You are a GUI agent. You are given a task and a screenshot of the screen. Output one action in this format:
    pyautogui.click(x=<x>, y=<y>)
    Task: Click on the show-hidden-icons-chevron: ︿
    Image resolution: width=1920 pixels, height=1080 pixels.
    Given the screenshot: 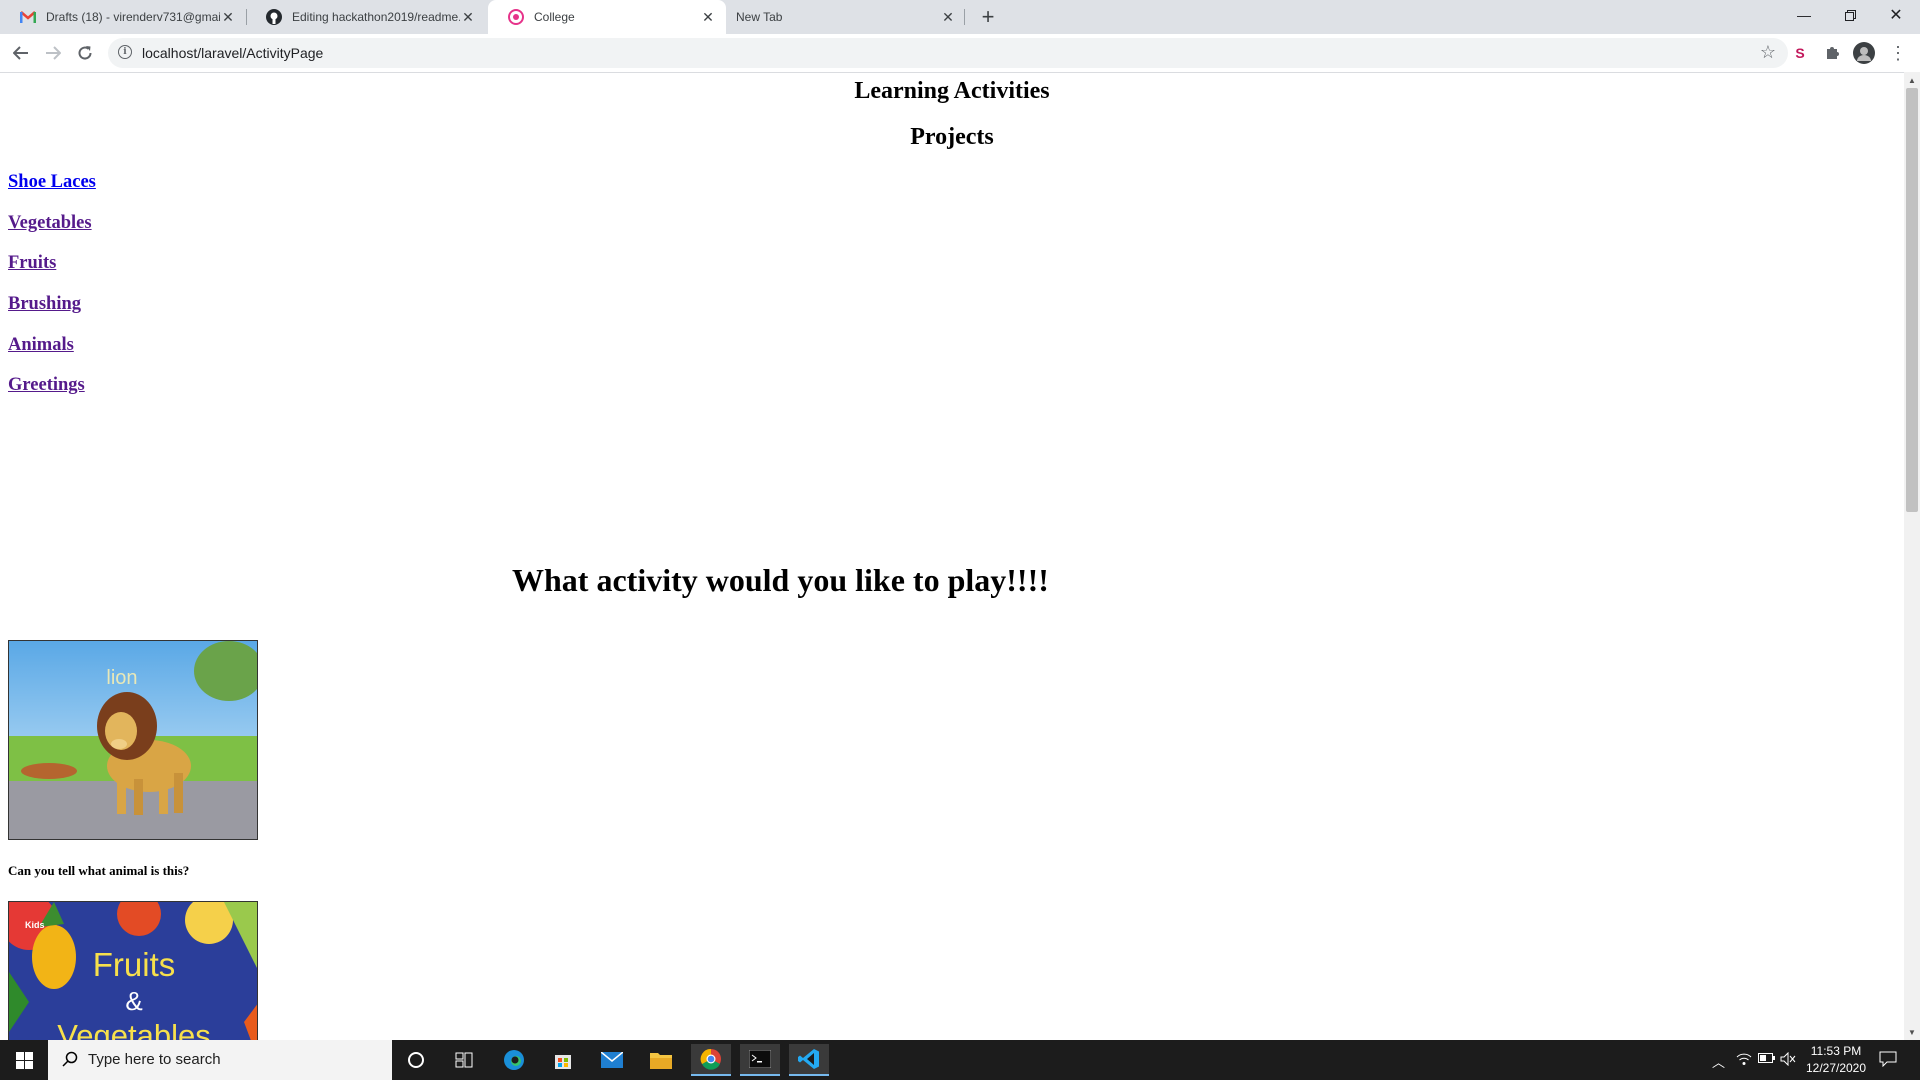 What is the action you would take?
    pyautogui.click(x=1718, y=1061)
    